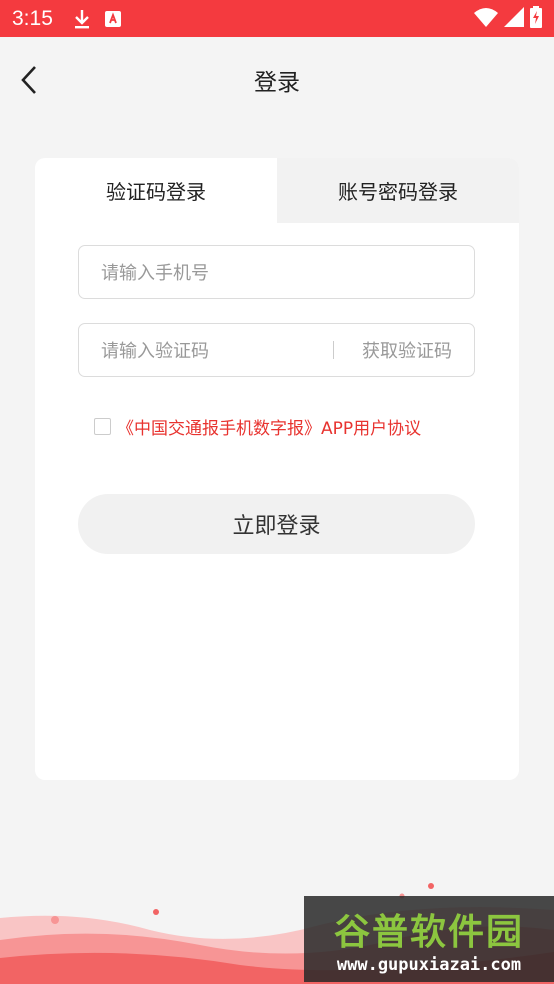 The height and width of the screenshot is (984, 554). I want to click on back-button, so click(29, 80).